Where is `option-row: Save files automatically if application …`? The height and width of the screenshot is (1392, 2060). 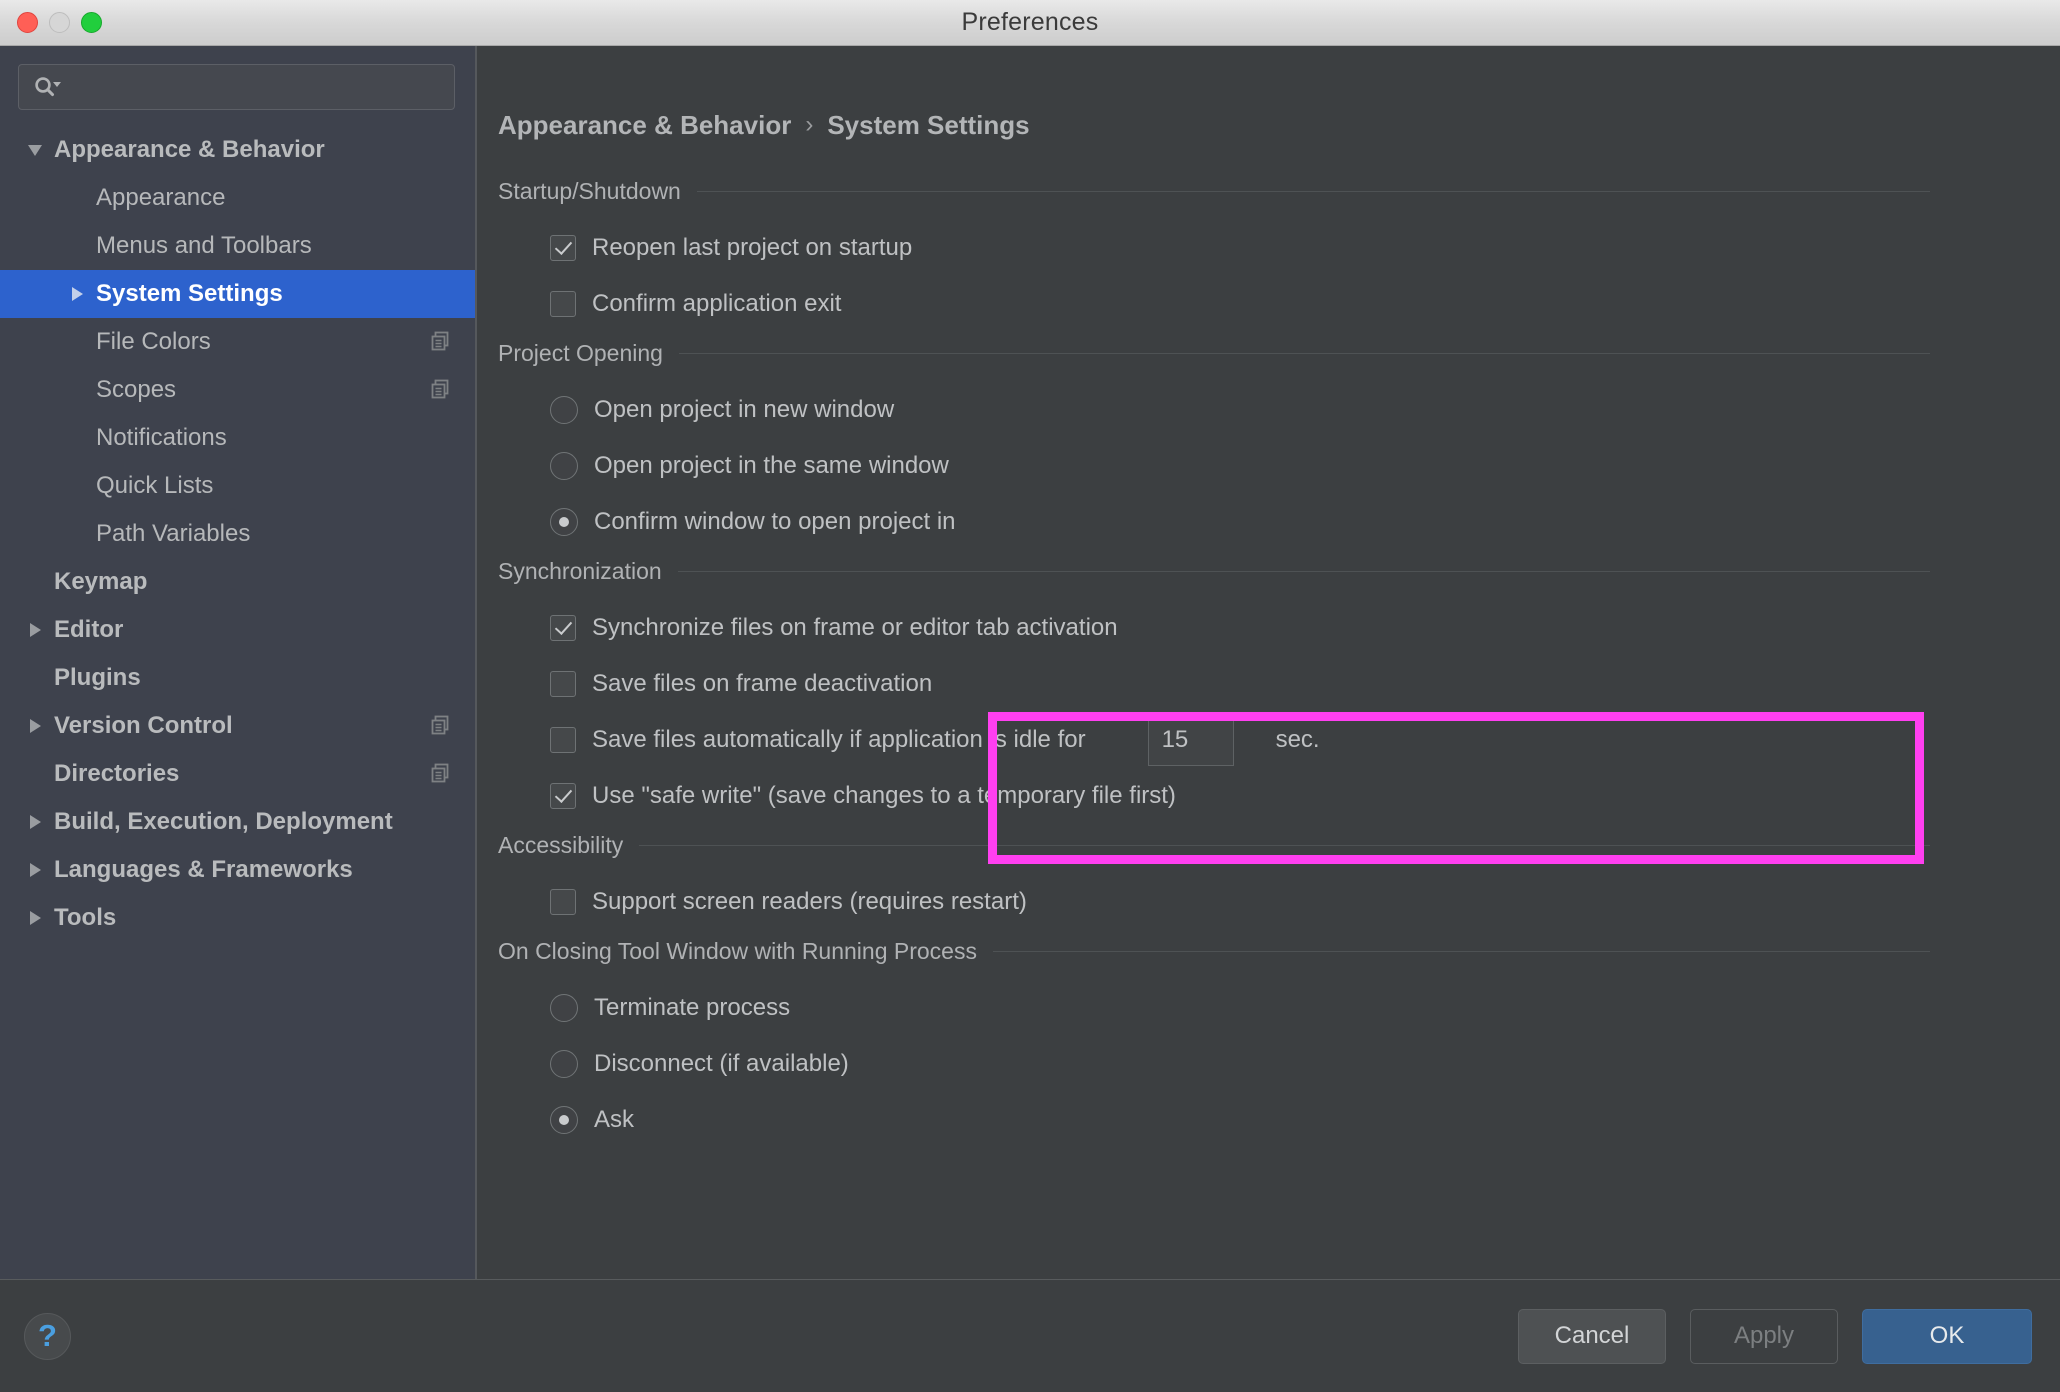 option-row: Save files automatically if application … is located at coordinates (1305, 740).